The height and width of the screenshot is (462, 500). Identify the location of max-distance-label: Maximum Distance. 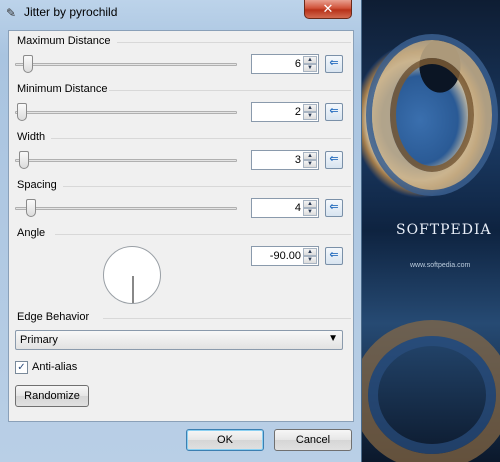
(64, 41).